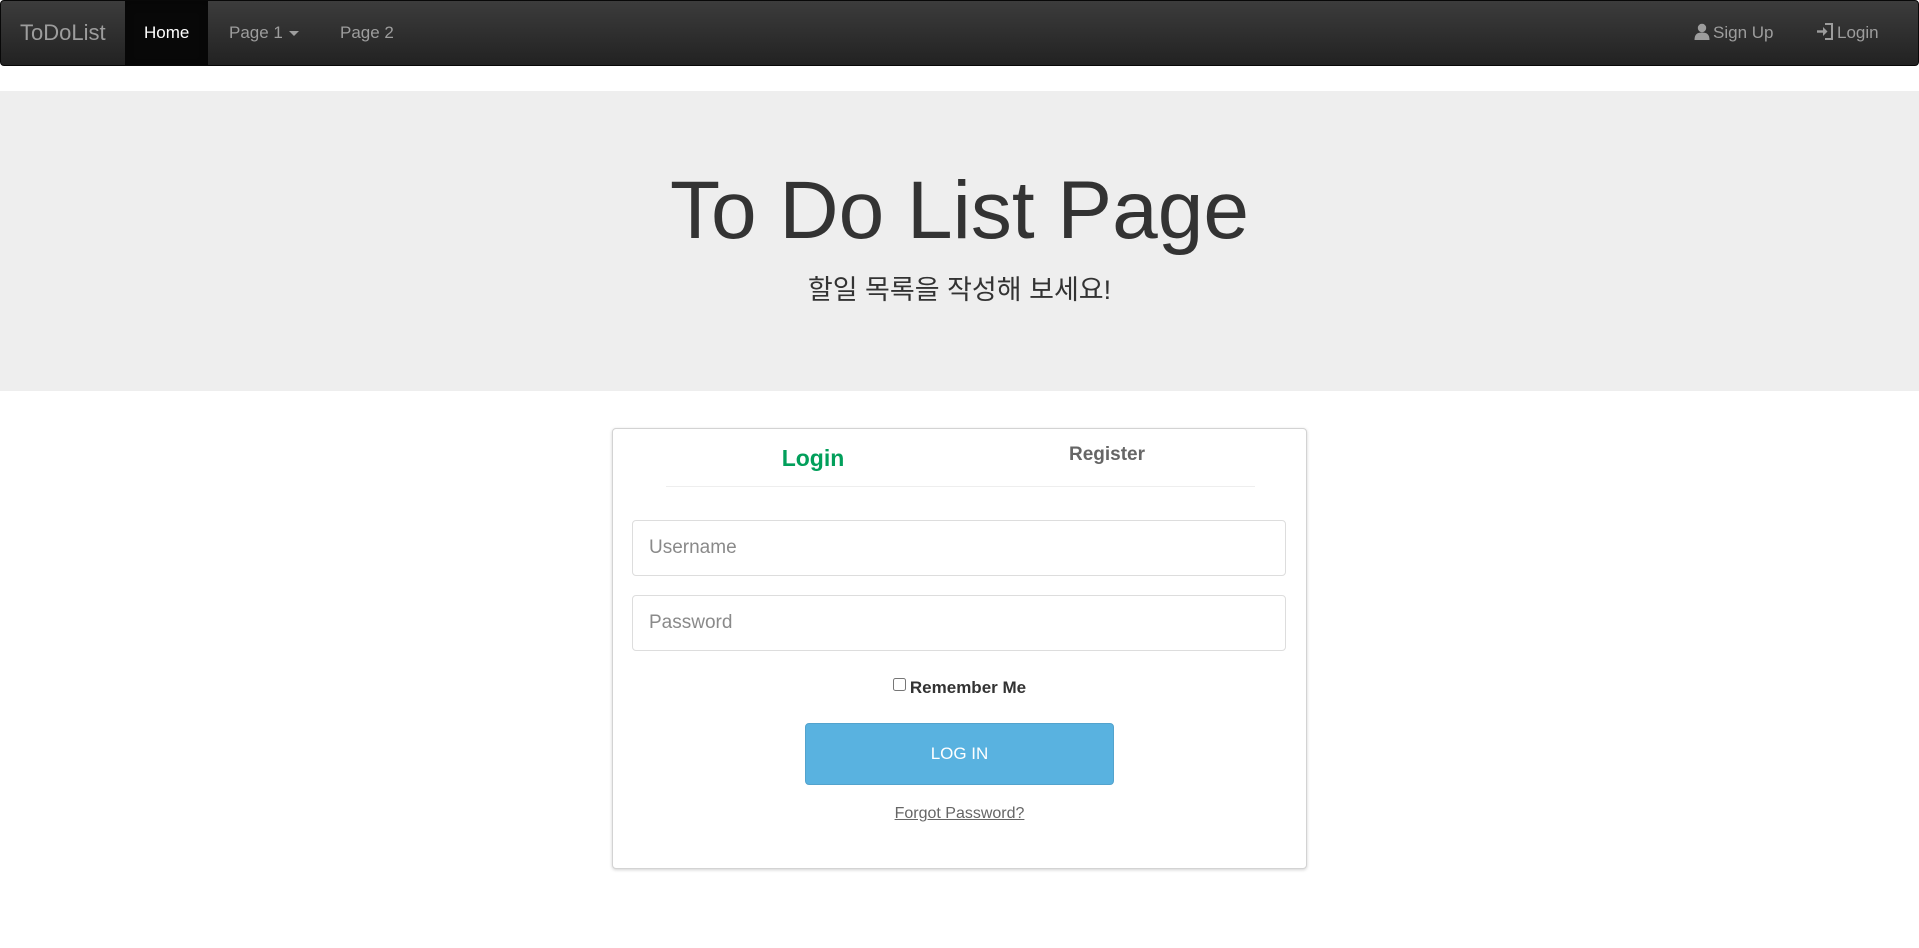 The width and height of the screenshot is (1919, 948). Describe the element at coordinates (1107, 458) in the screenshot. I see `tab-register: Register` at that location.